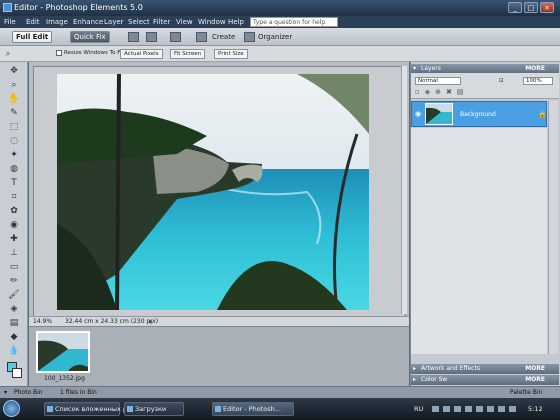  What do you see at coordinates (212, 22) in the screenshot?
I see `menu-window: Window` at bounding box center [212, 22].